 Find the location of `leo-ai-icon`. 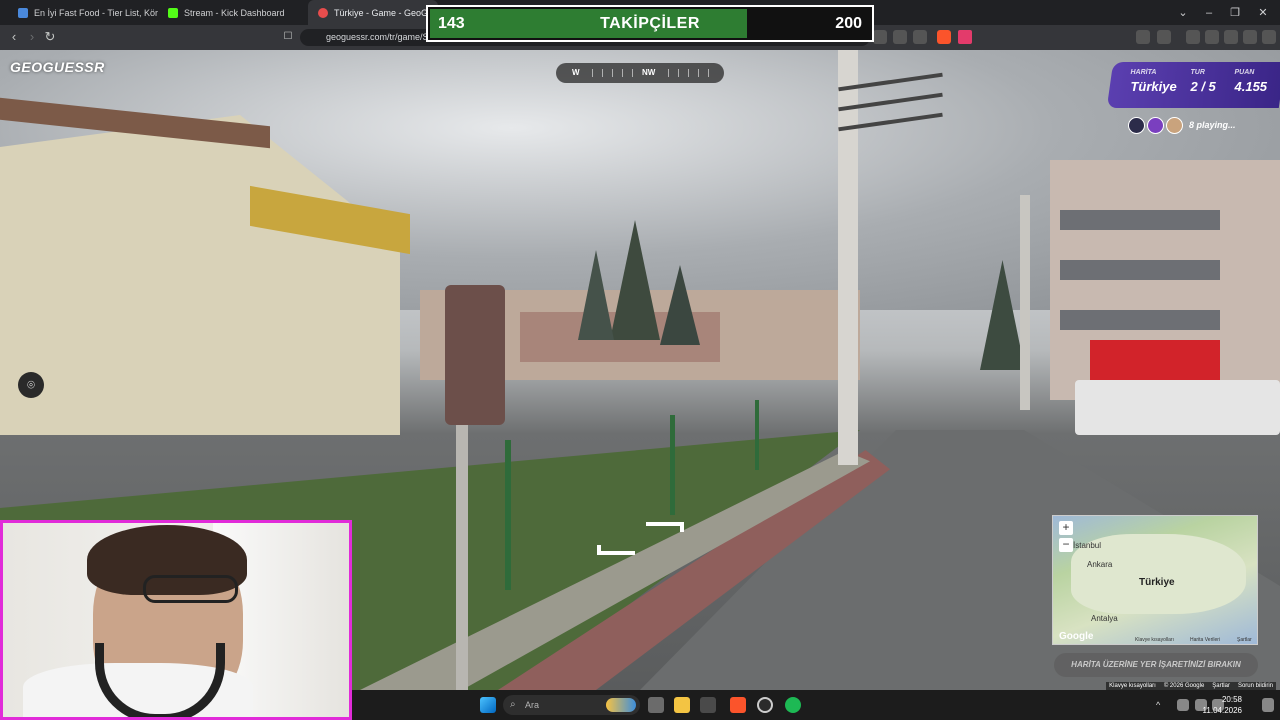

leo-ai-icon is located at coordinates (1231, 37).